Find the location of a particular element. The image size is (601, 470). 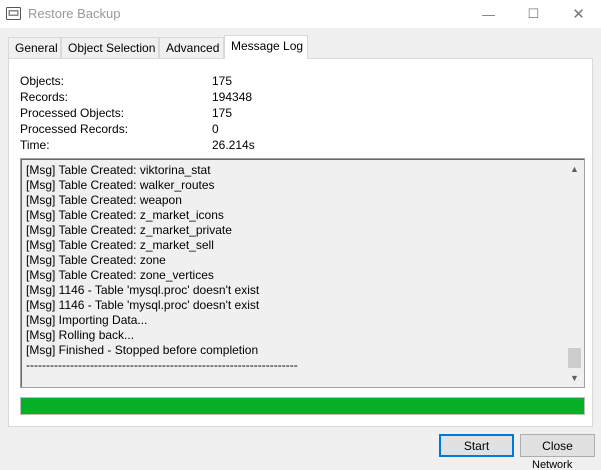

log-line: [Msg] Table Created: z_market_sell is located at coordinates (120, 245).